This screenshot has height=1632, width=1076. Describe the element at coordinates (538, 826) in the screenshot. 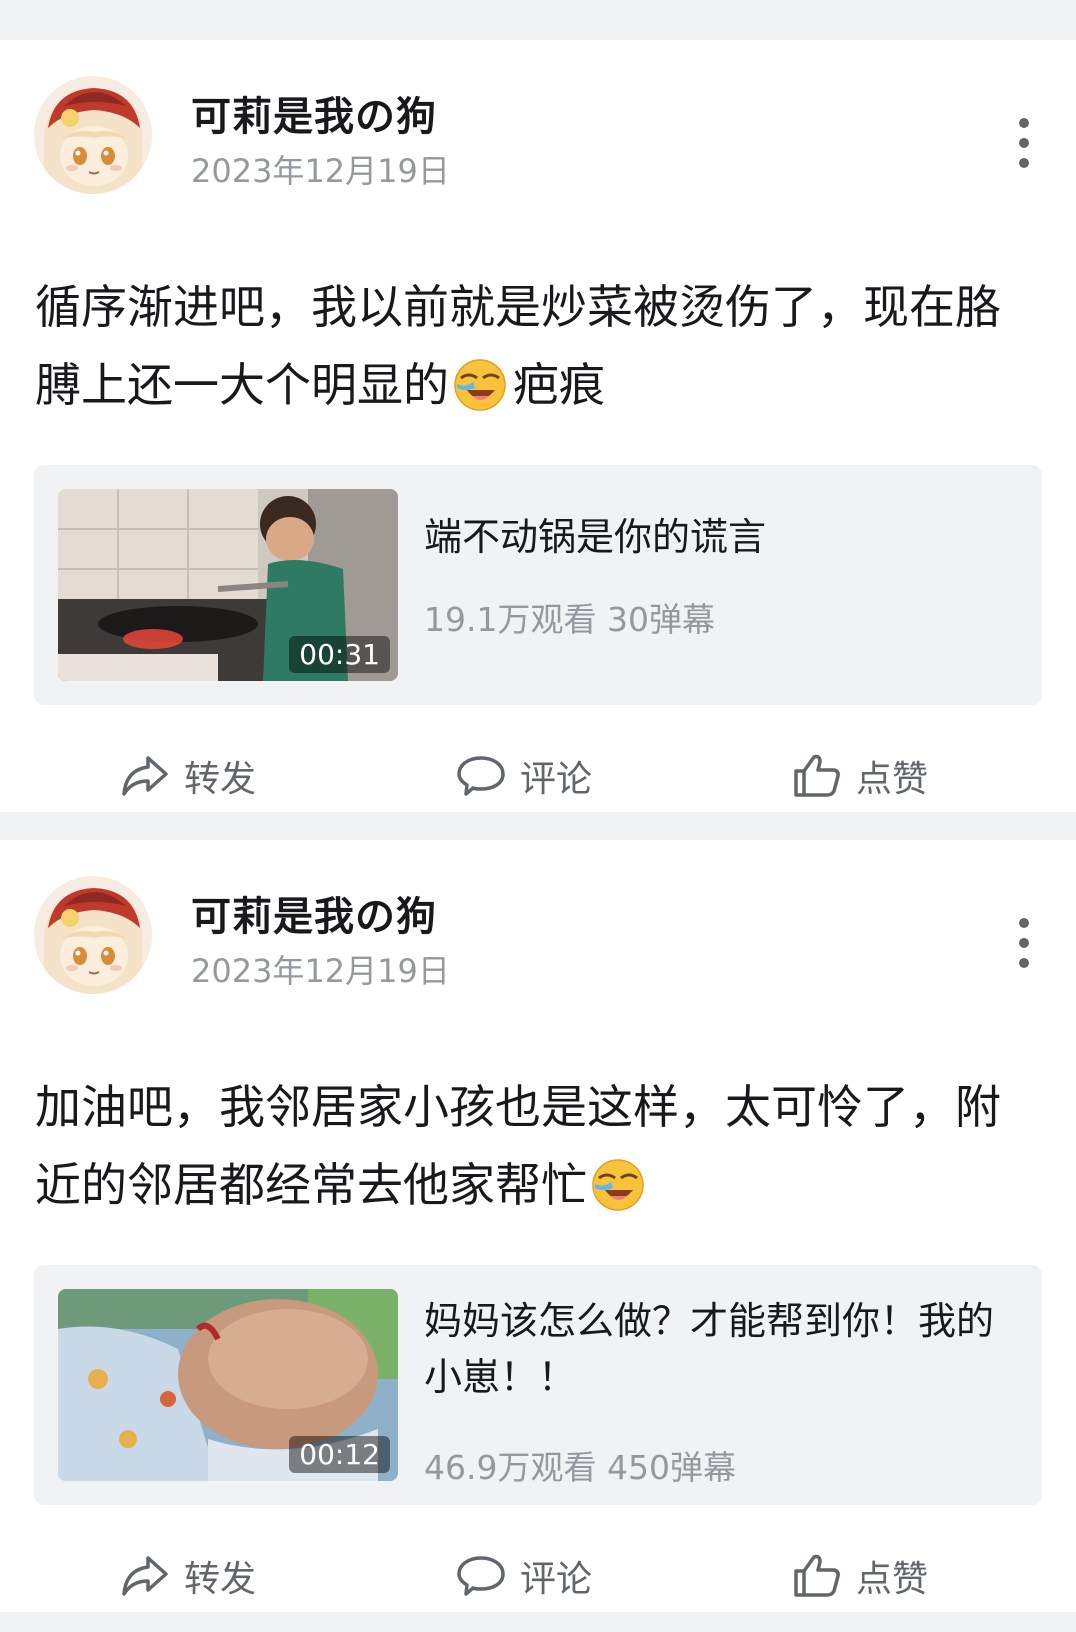

I see `post-divider` at that location.